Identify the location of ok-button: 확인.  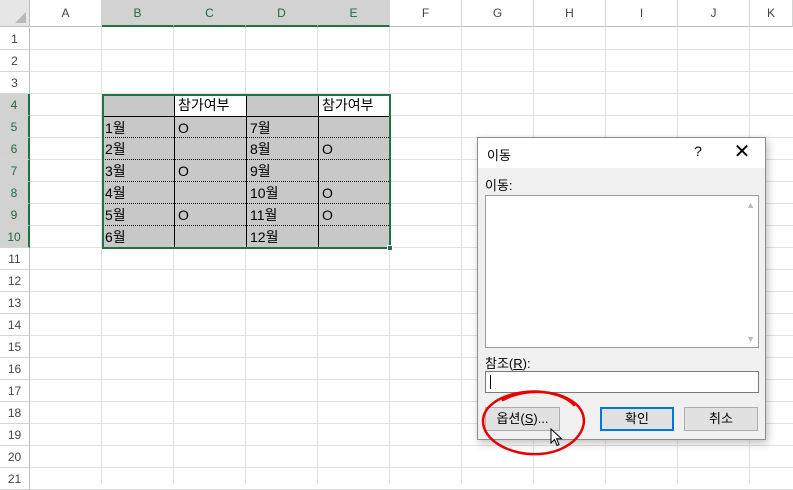
(637, 419).